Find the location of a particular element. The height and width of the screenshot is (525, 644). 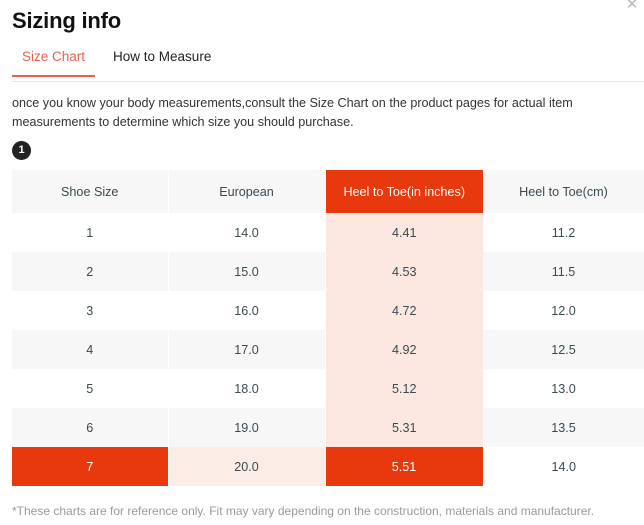

table-row: 1 14.0 4.41 11.2 is located at coordinates (328, 232).